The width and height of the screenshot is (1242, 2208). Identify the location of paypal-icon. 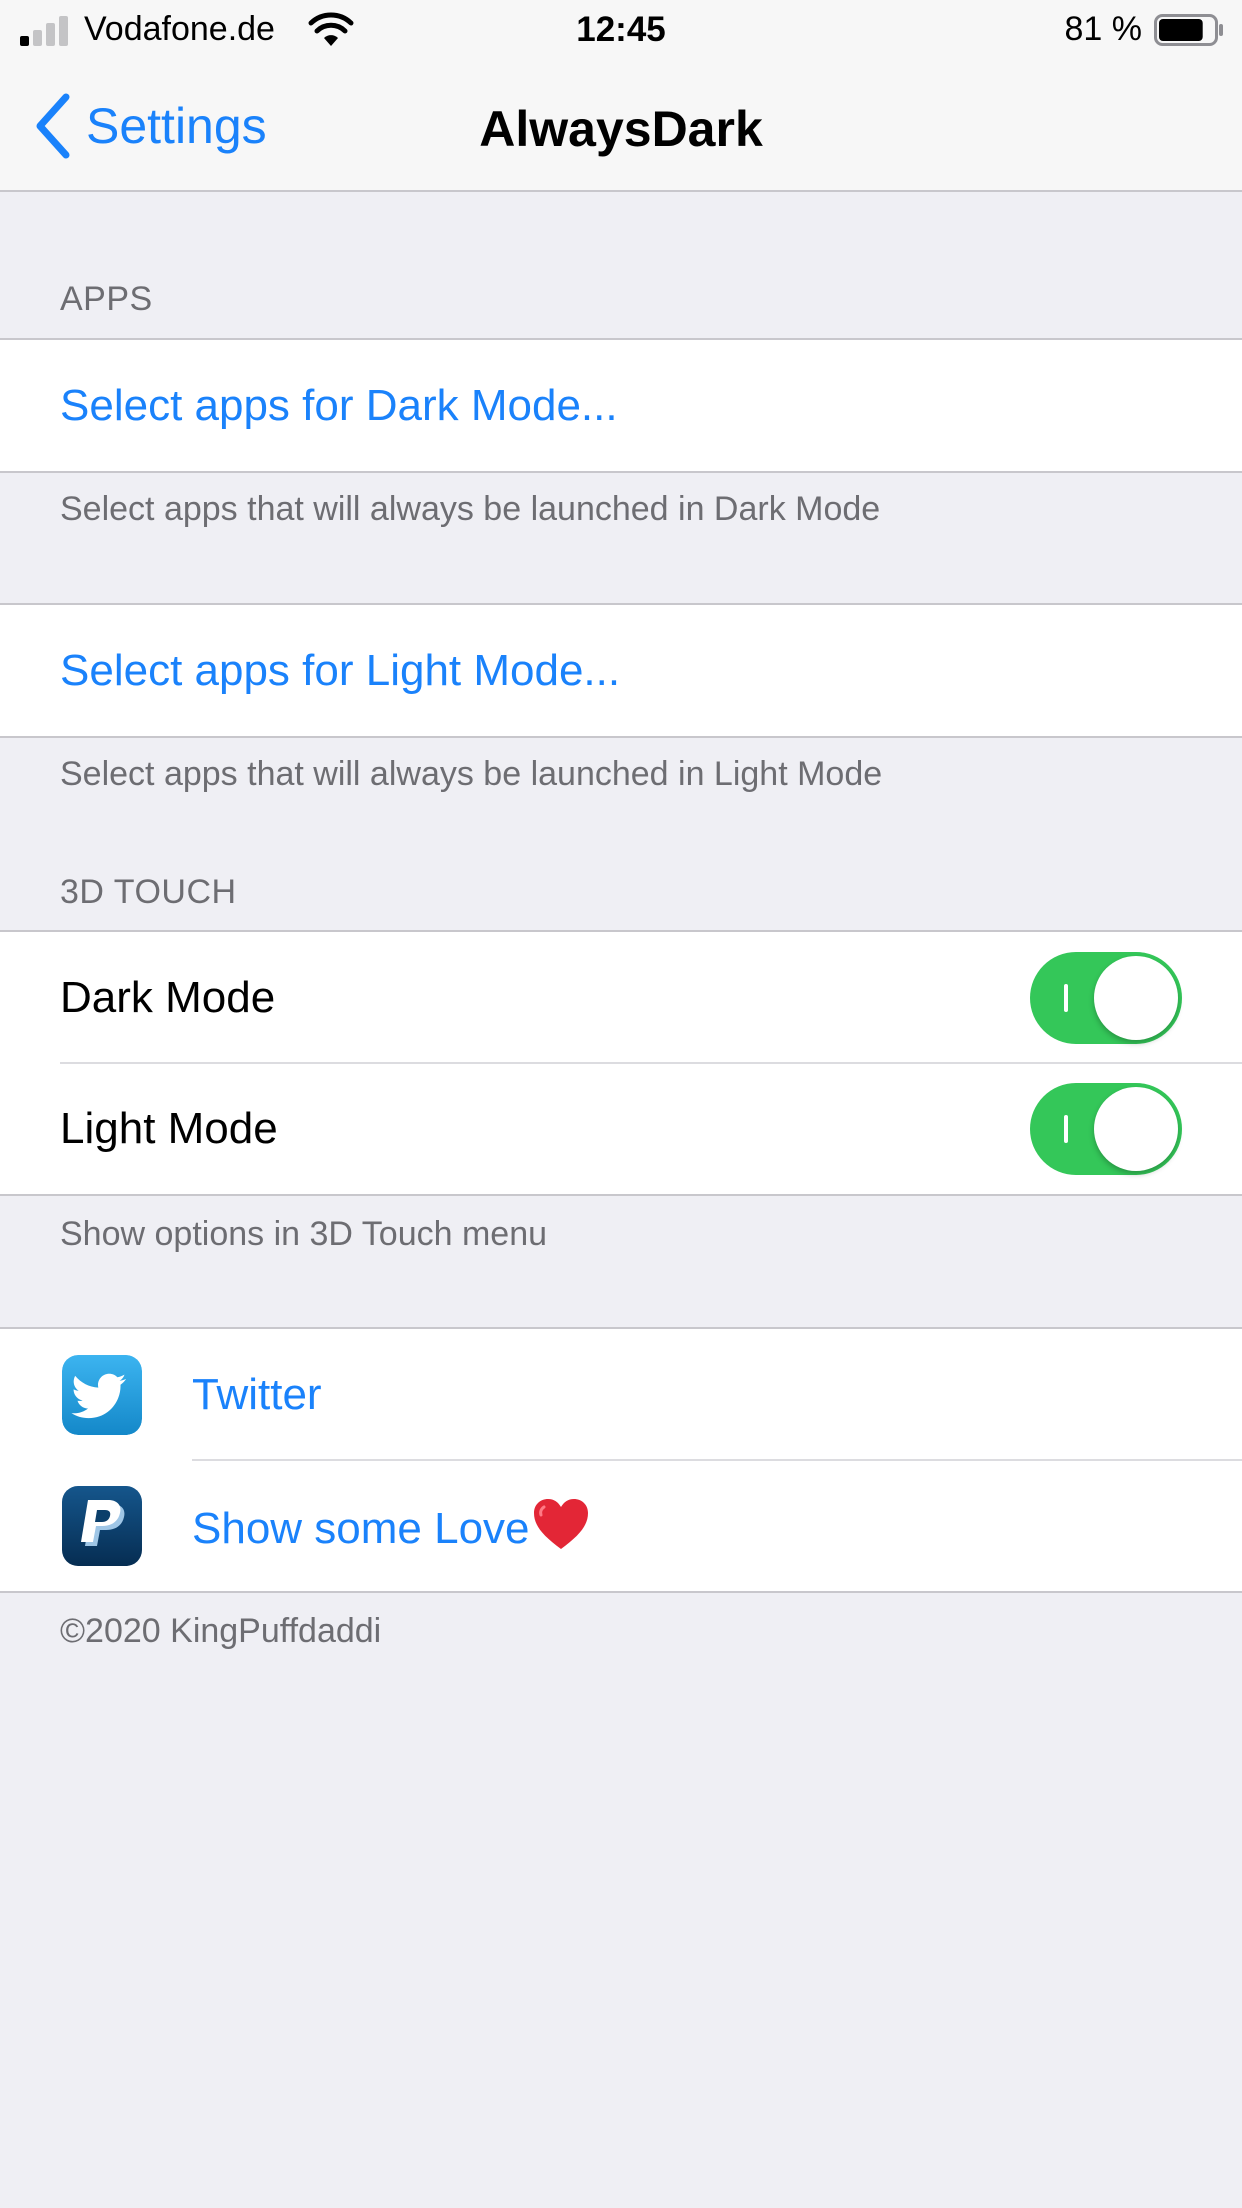
(102, 1526).